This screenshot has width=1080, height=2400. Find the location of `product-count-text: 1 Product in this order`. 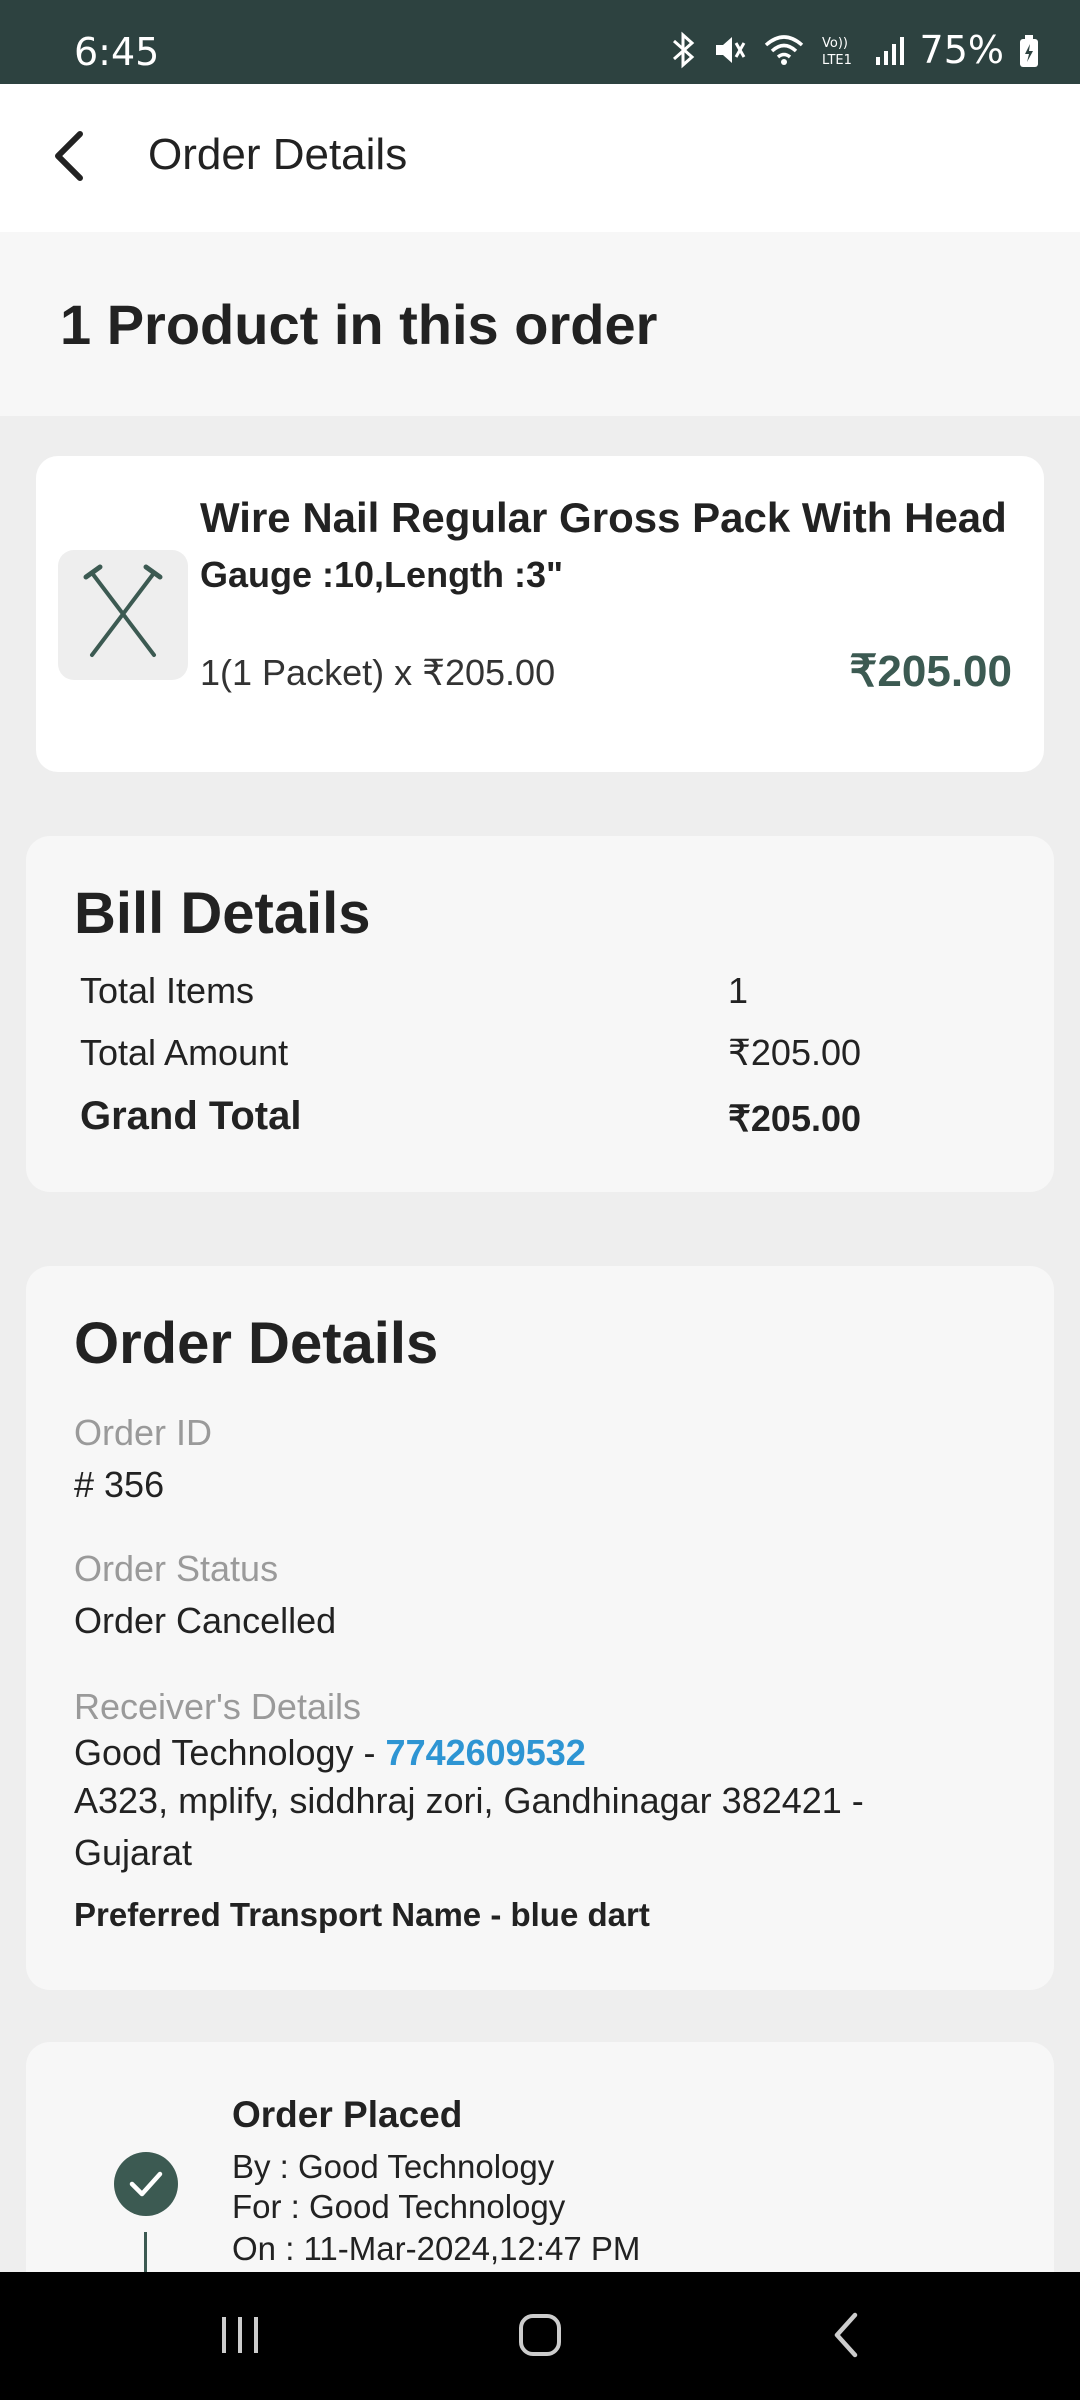

product-count-text: 1 Product in this order is located at coordinates (359, 324).